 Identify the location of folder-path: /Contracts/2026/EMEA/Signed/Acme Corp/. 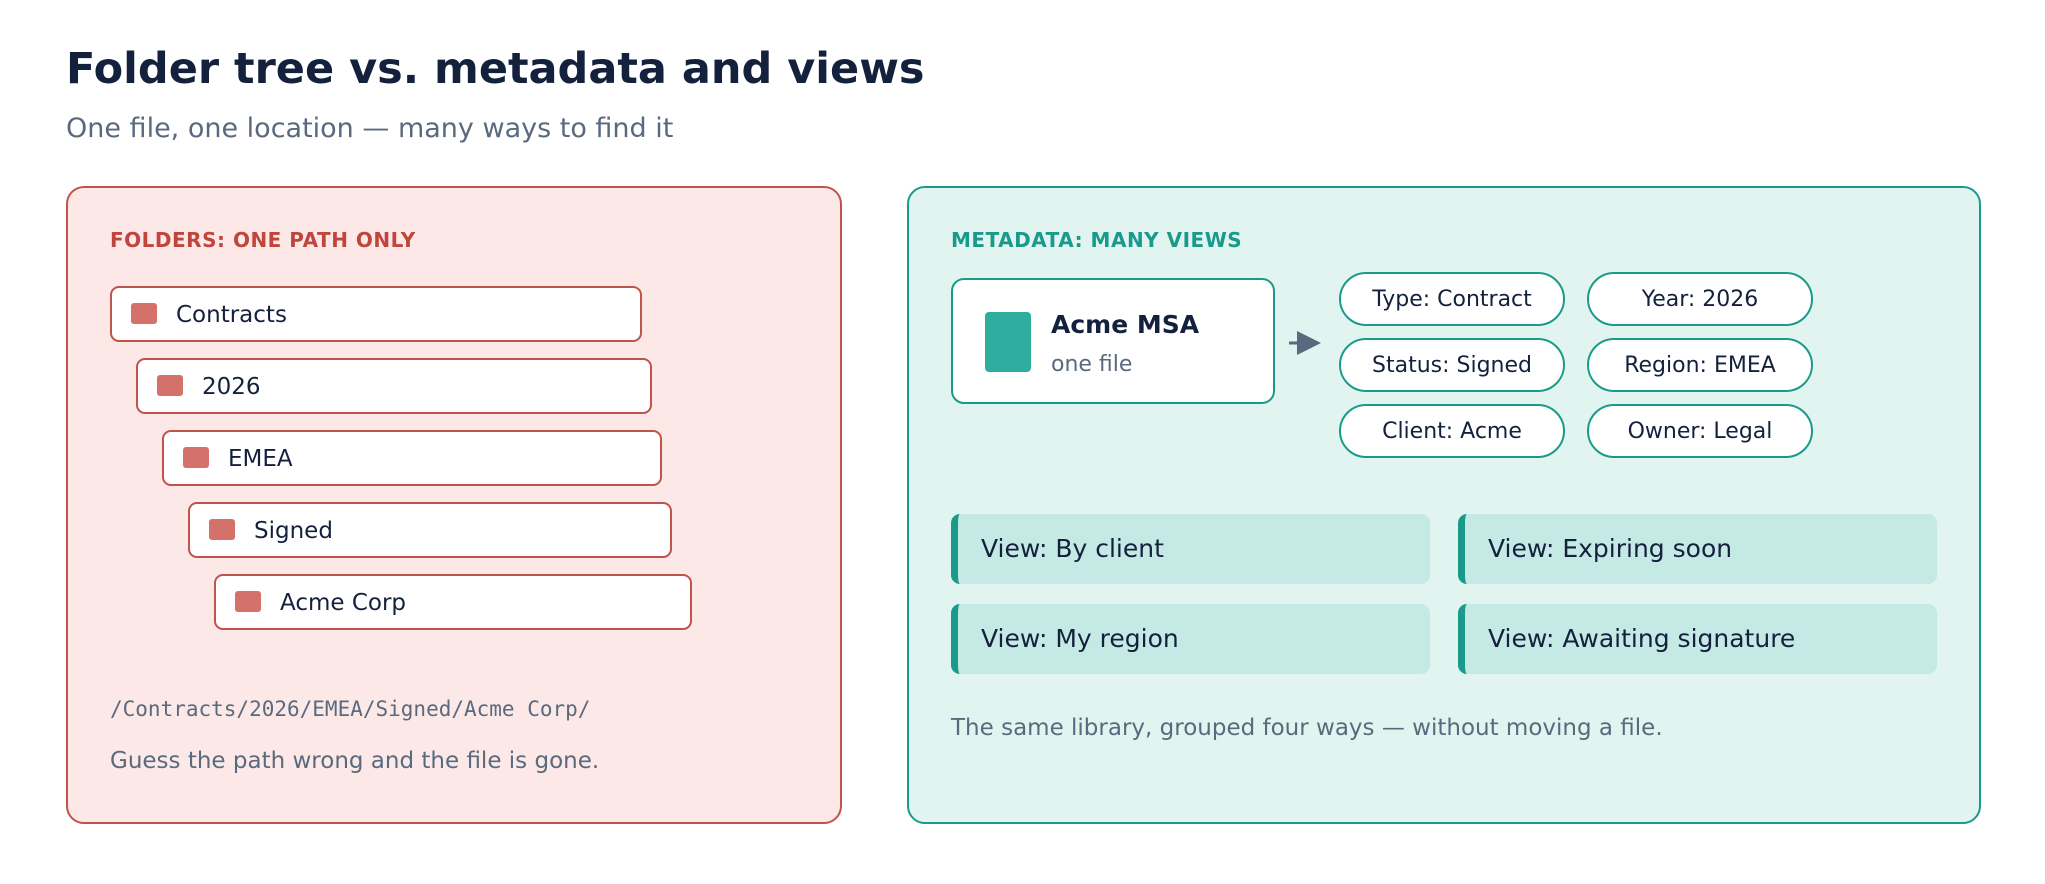
(350, 709).